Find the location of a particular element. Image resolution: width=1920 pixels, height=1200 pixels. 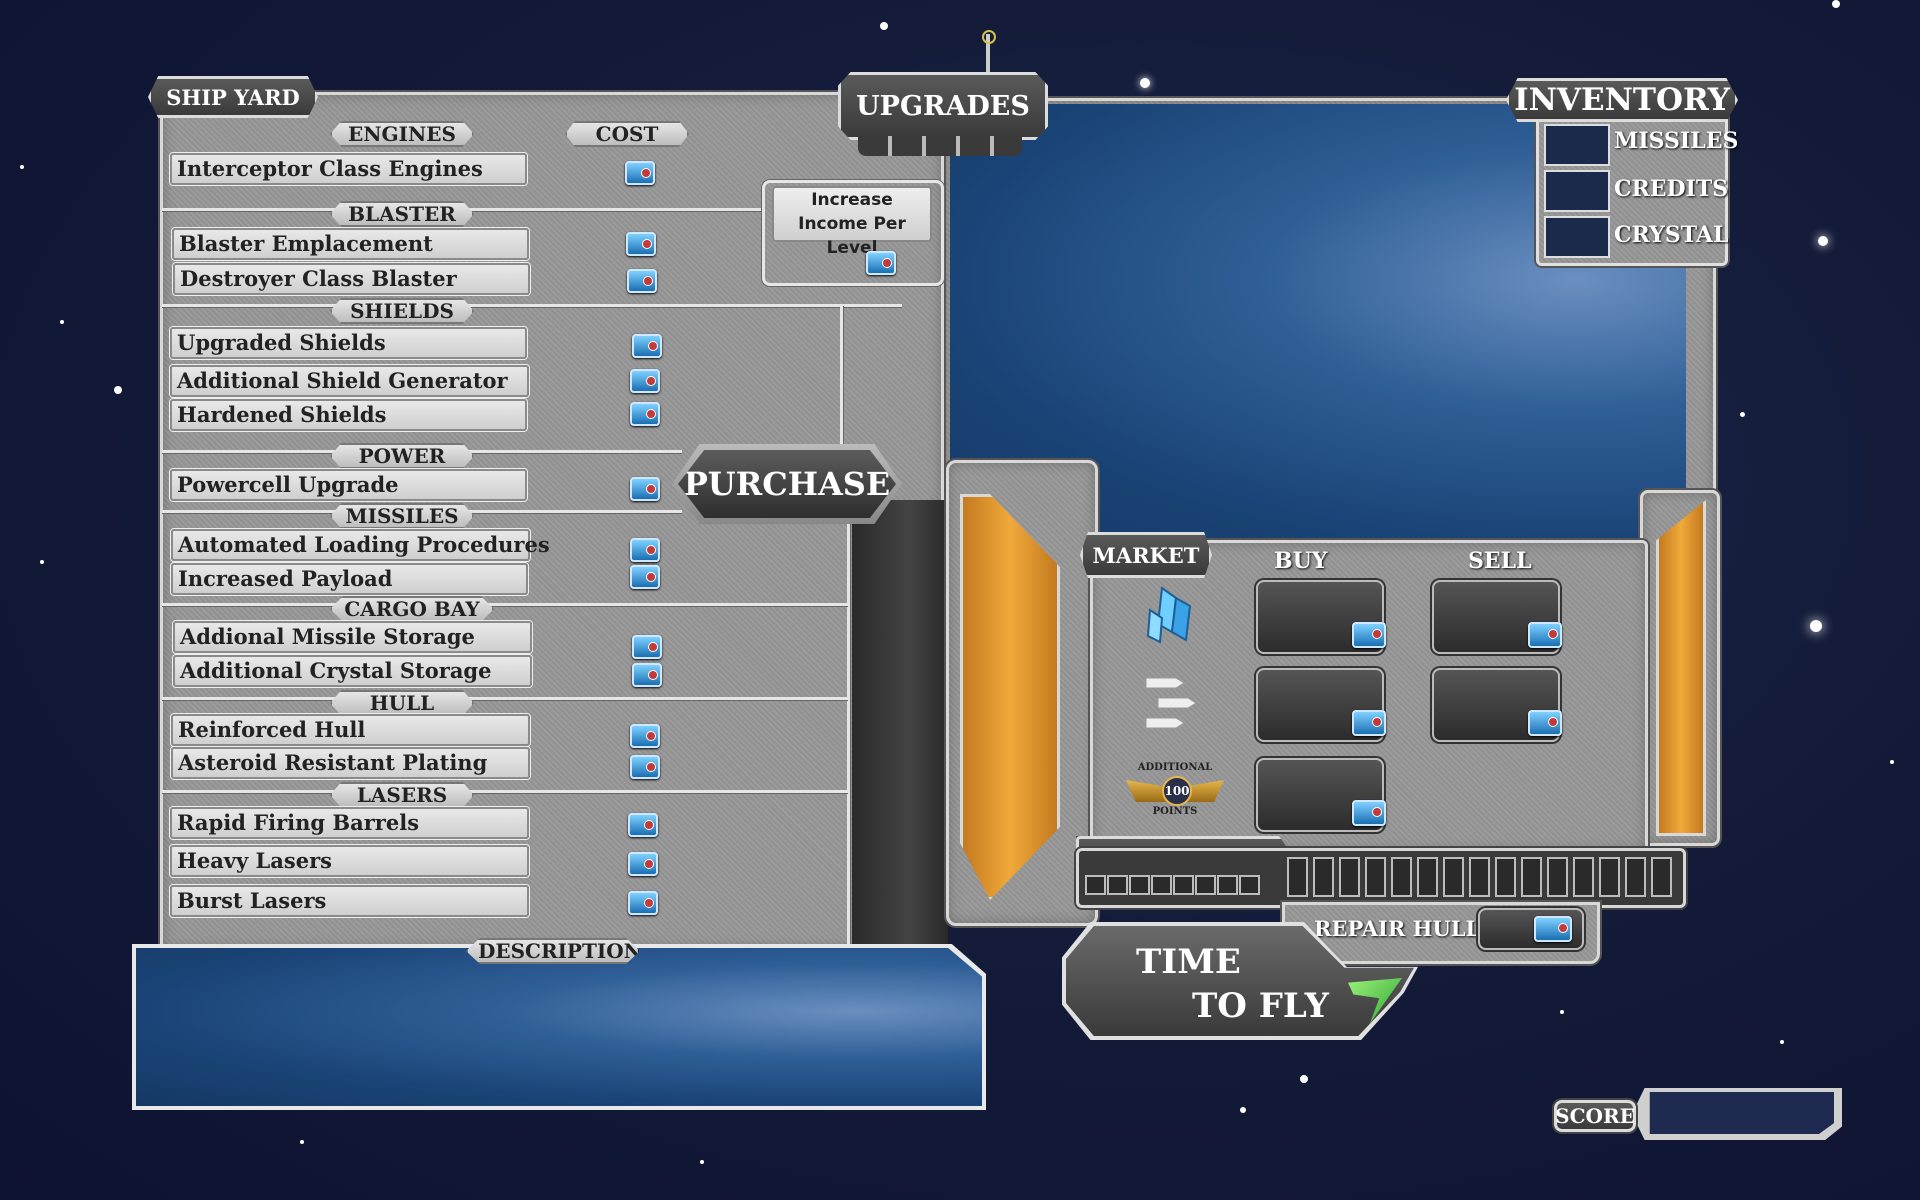

upgrade-item: Reinforced Hull is located at coordinates (350, 730).